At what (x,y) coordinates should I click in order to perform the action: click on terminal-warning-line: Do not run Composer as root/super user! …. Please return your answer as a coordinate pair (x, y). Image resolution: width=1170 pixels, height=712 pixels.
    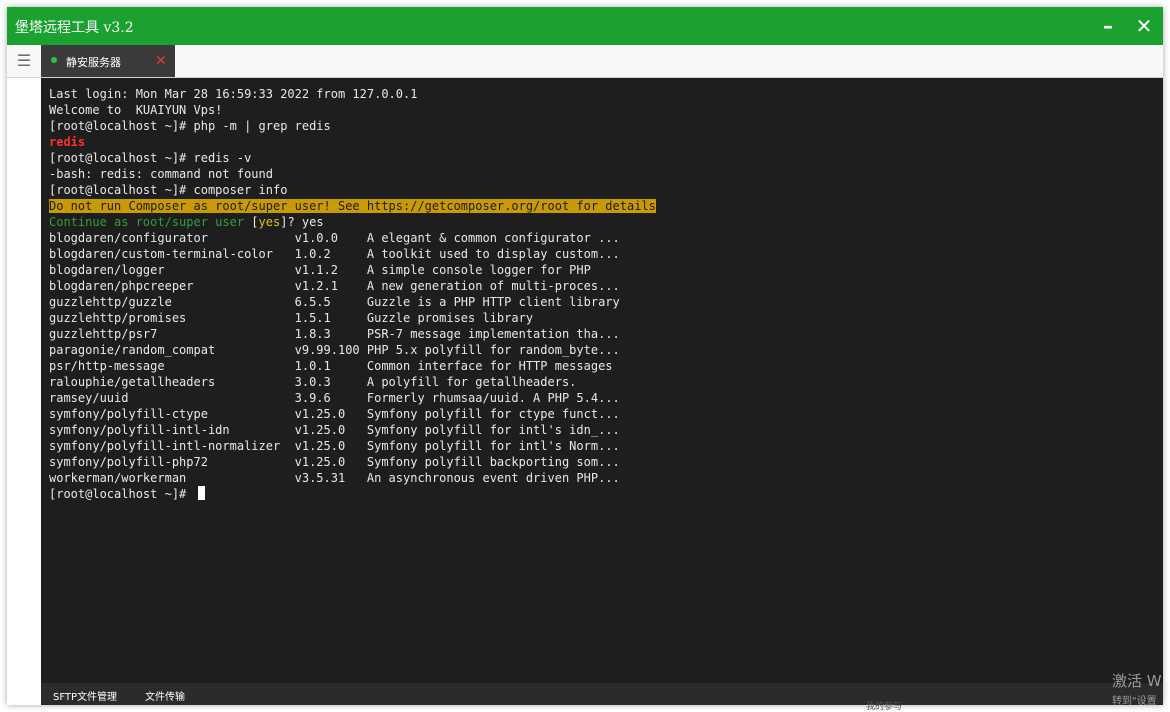
    Looking at the image, I should click on (352, 206).